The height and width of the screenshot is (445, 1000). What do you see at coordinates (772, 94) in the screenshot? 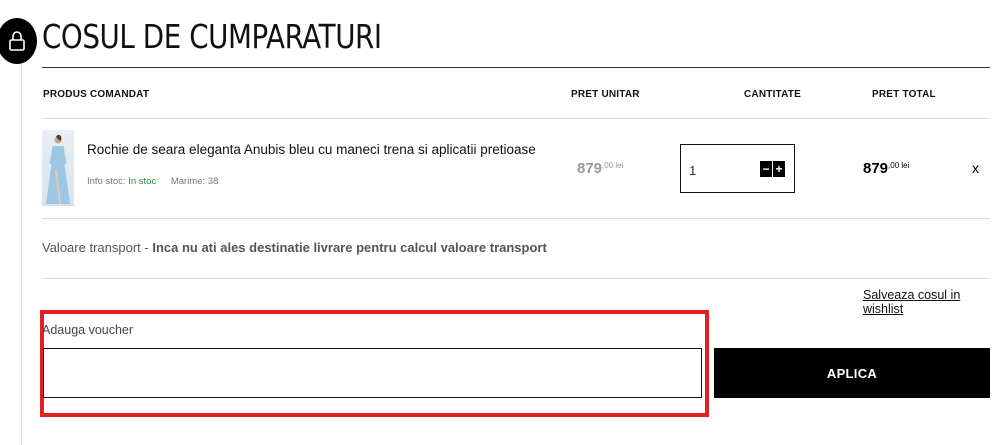
I see `column-header-quantity: CANTITATE` at bounding box center [772, 94].